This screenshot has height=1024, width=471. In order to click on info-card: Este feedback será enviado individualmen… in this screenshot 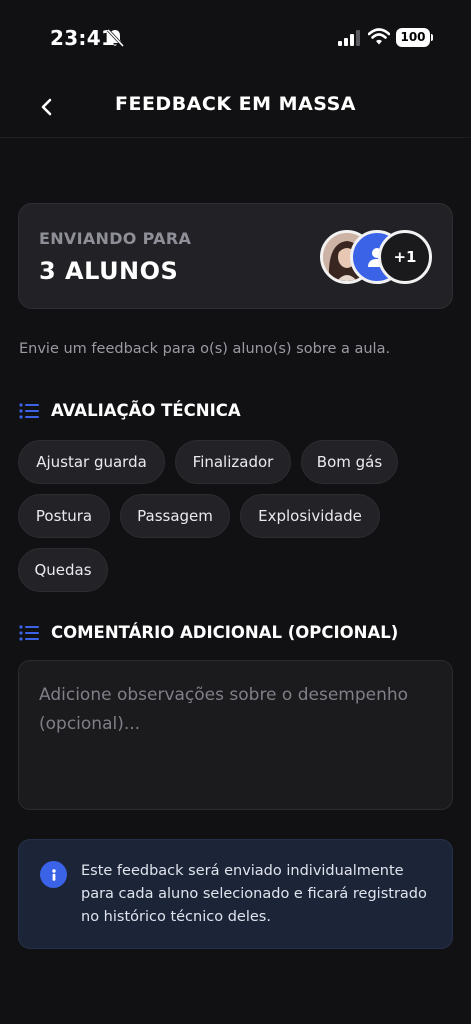, I will do `click(235, 894)`.